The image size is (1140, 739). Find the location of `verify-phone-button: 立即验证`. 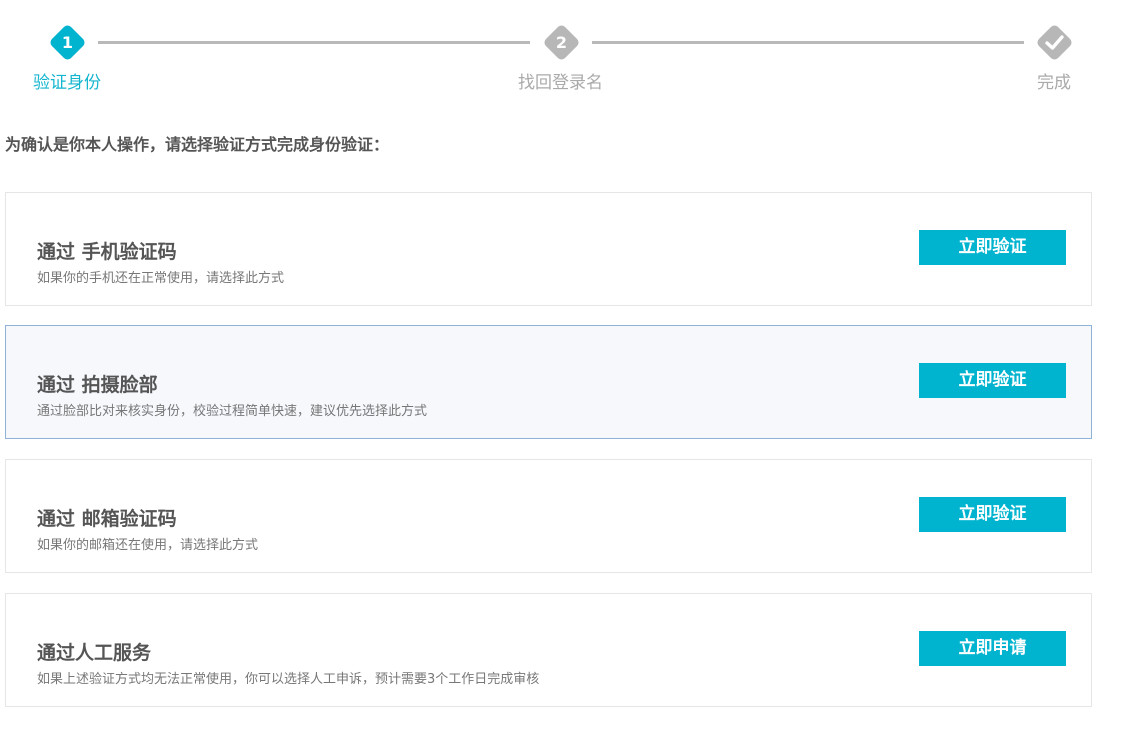

verify-phone-button: 立即验证 is located at coordinates (992, 247).